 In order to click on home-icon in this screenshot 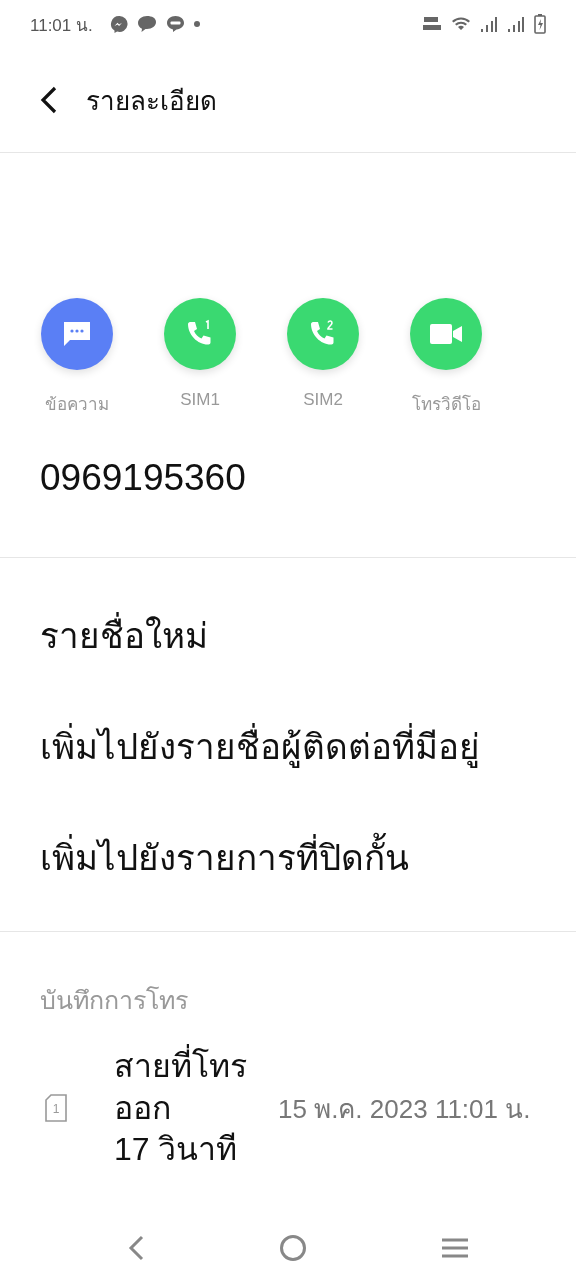, I will do `click(293, 1248)`.